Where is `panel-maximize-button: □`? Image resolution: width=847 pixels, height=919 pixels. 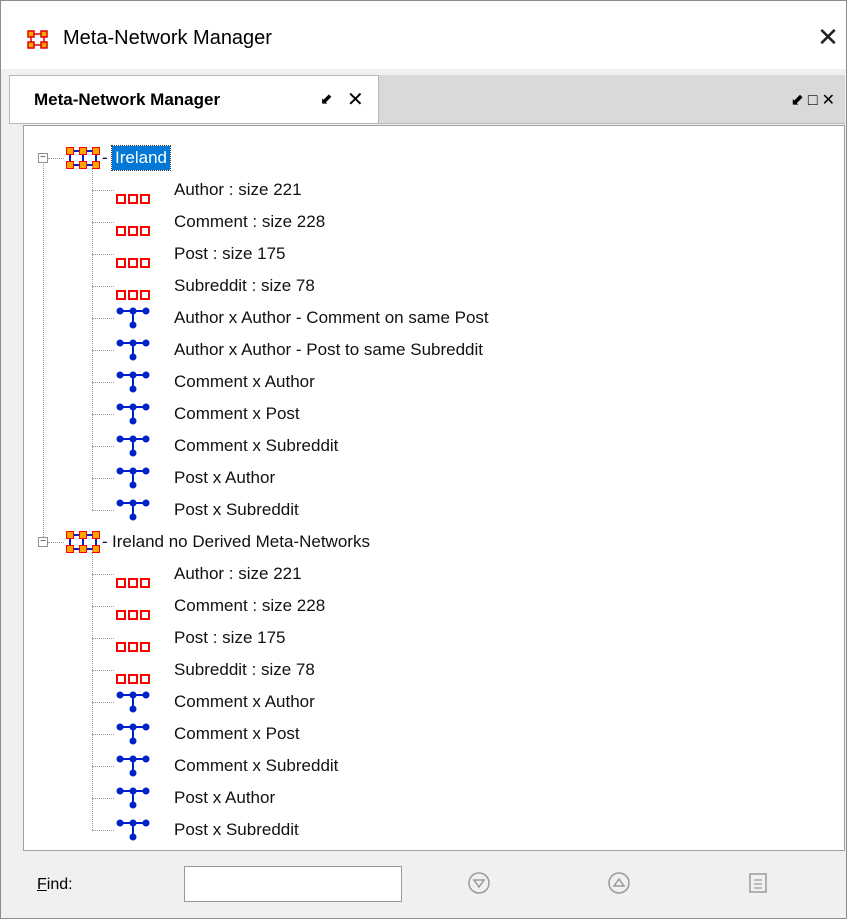
panel-maximize-button: □ is located at coordinates (815, 100).